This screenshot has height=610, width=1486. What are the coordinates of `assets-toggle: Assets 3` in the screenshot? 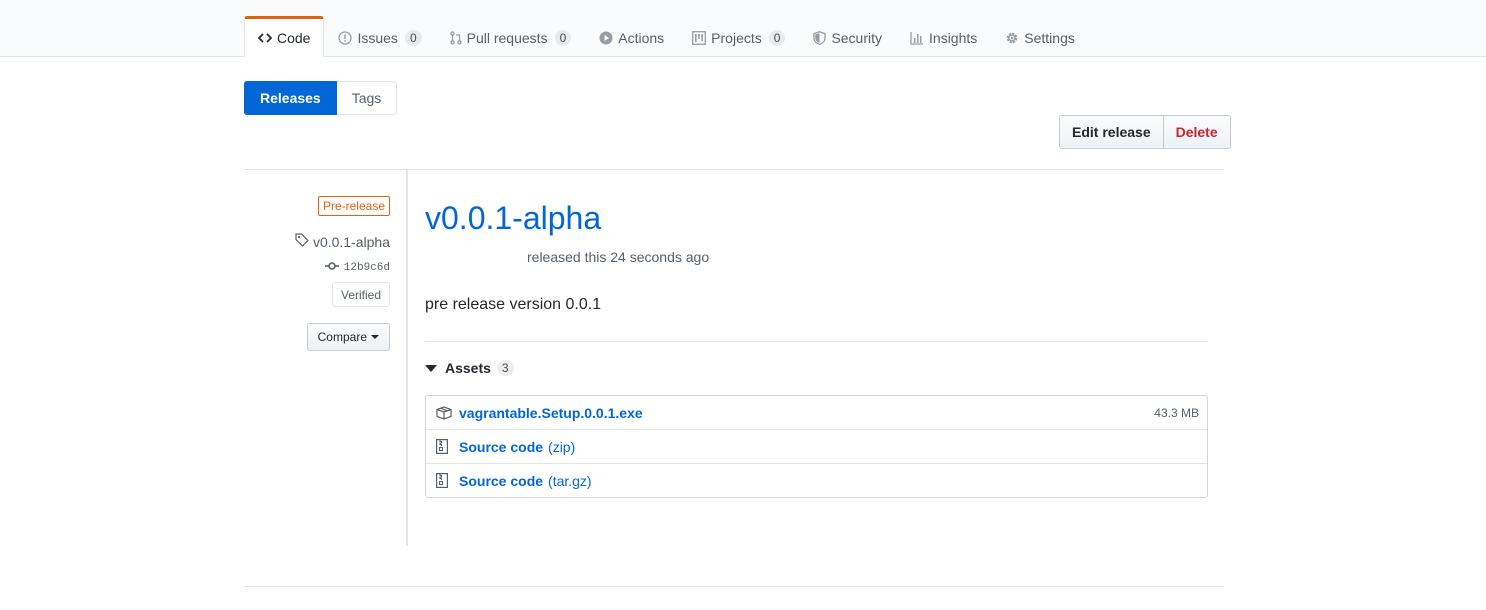 It's located at (469, 368).